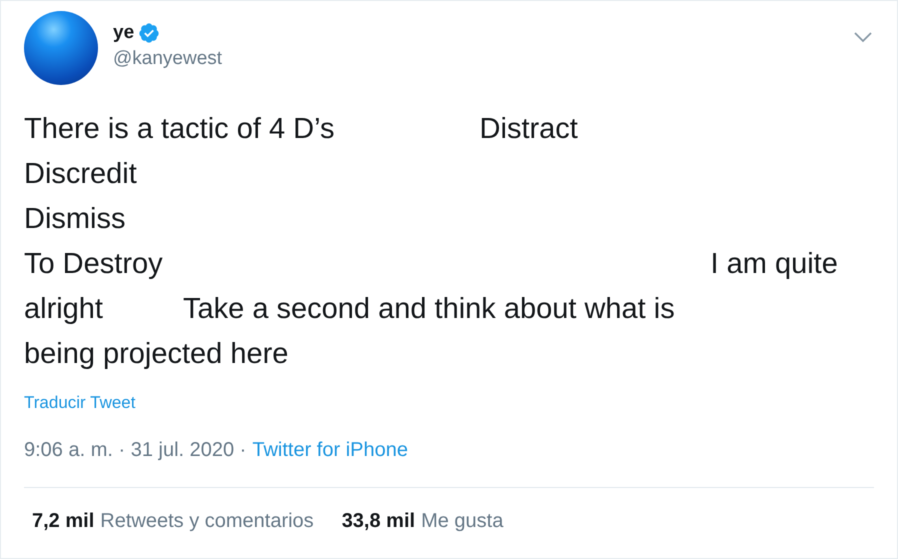 The width and height of the screenshot is (898, 559). What do you see at coordinates (462, 521) in the screenshot?
I see `stat-label: Me gusta` at bounding box center [462, 521].